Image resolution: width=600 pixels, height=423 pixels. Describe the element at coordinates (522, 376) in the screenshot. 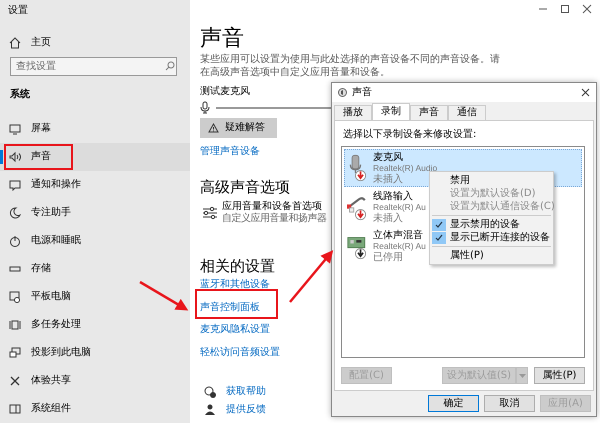

I see `caret-icon` at that location.